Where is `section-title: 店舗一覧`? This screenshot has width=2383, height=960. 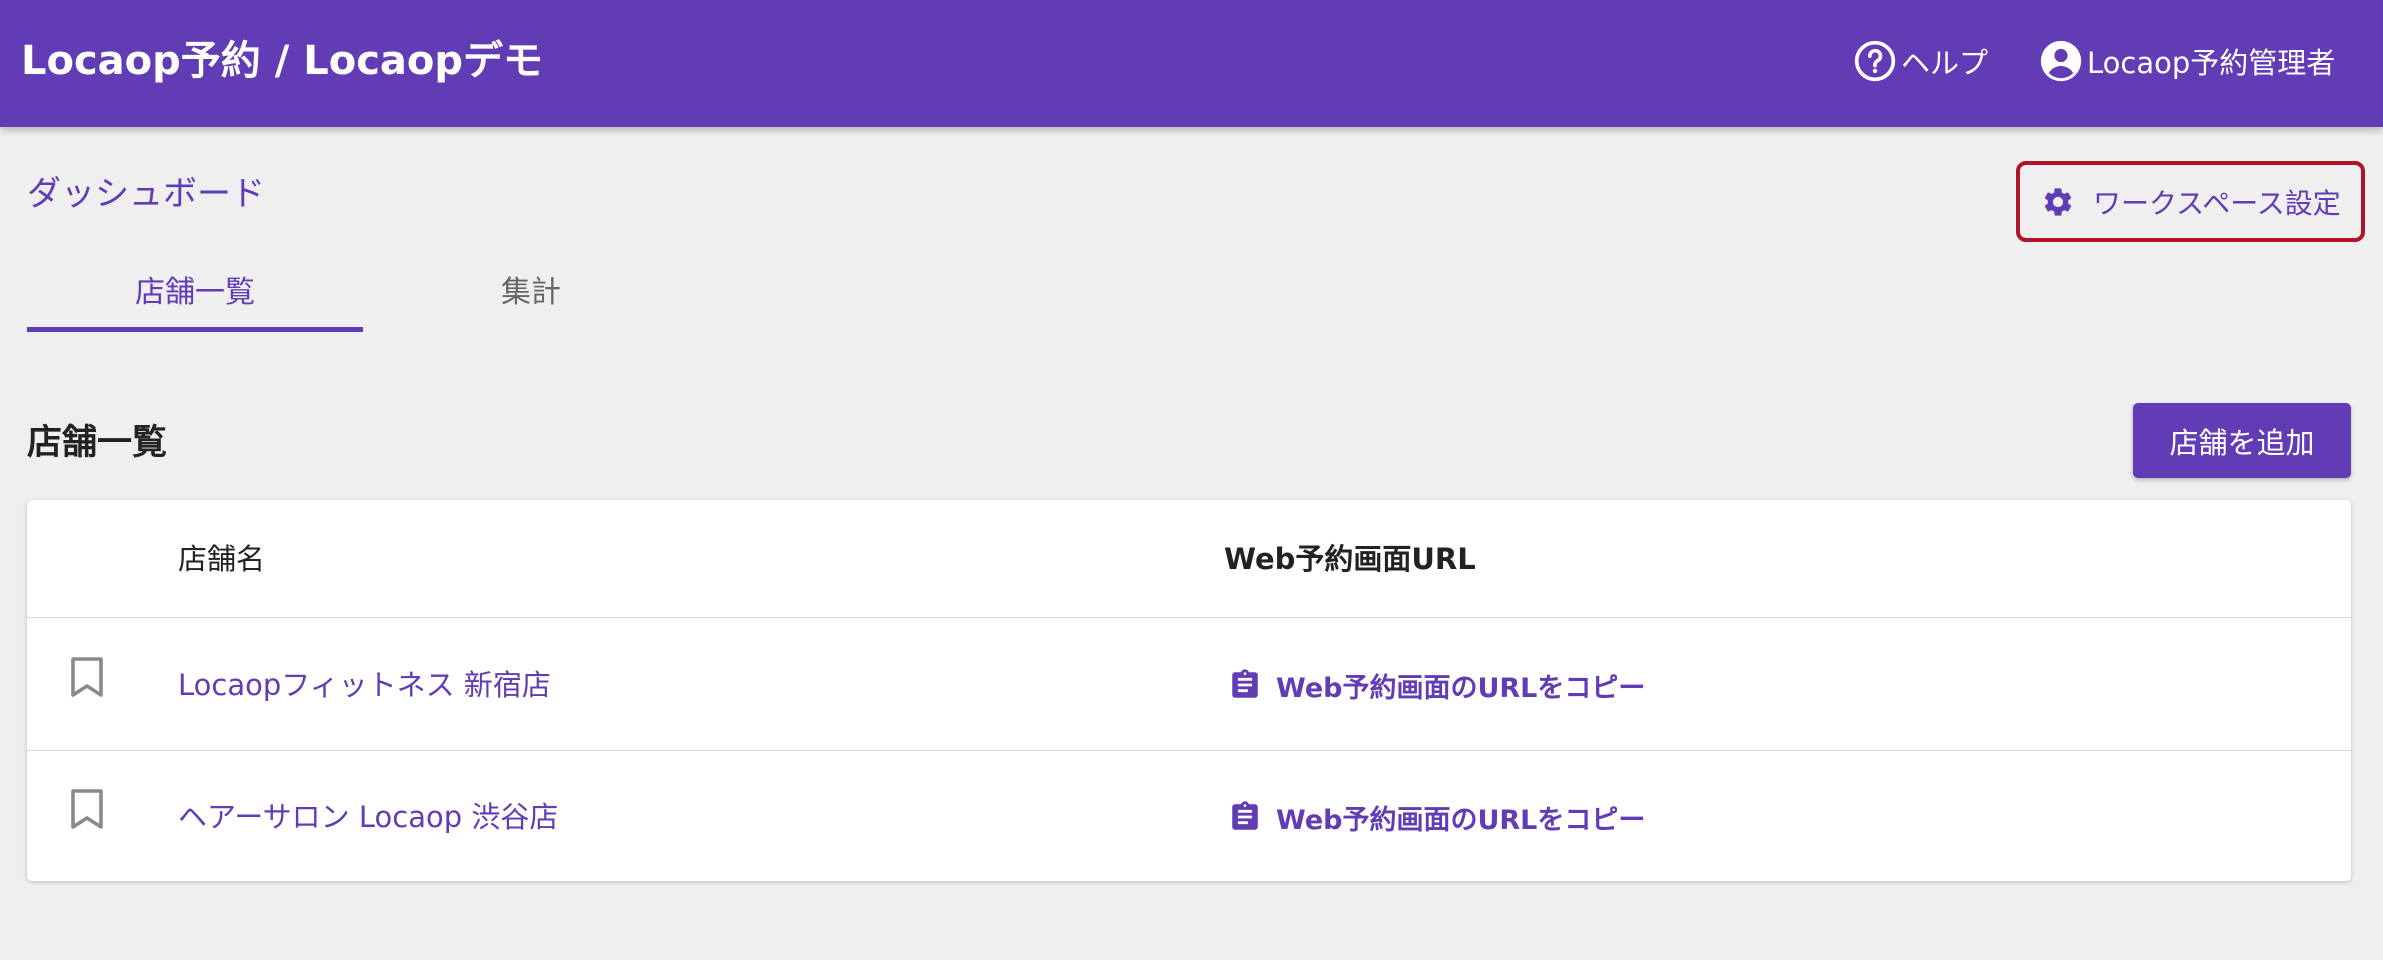 section-title: 店舗一覧 is located at coordinates (97, 443).